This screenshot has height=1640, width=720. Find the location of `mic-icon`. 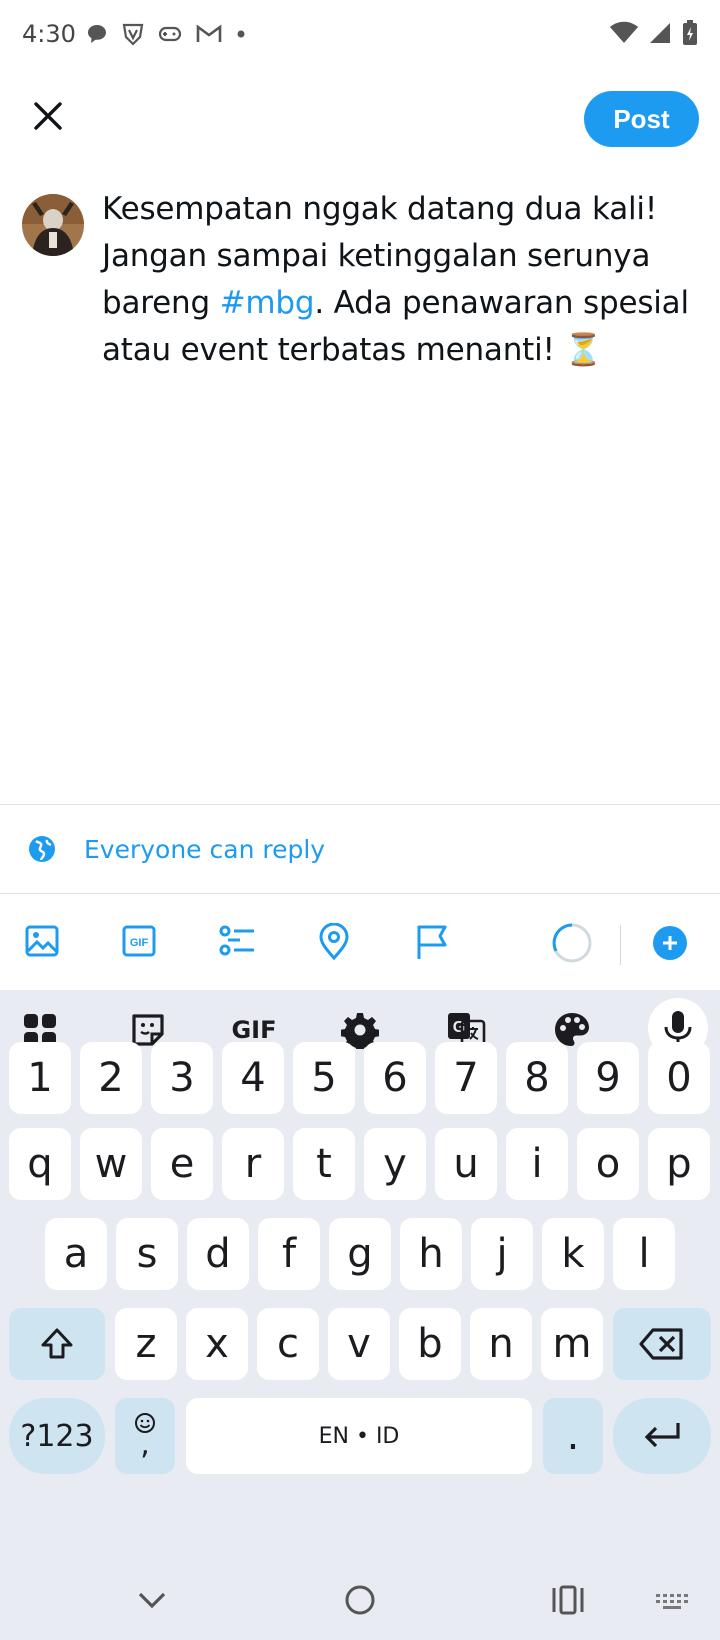

mic-icon is located at coordinates (678, 1027).